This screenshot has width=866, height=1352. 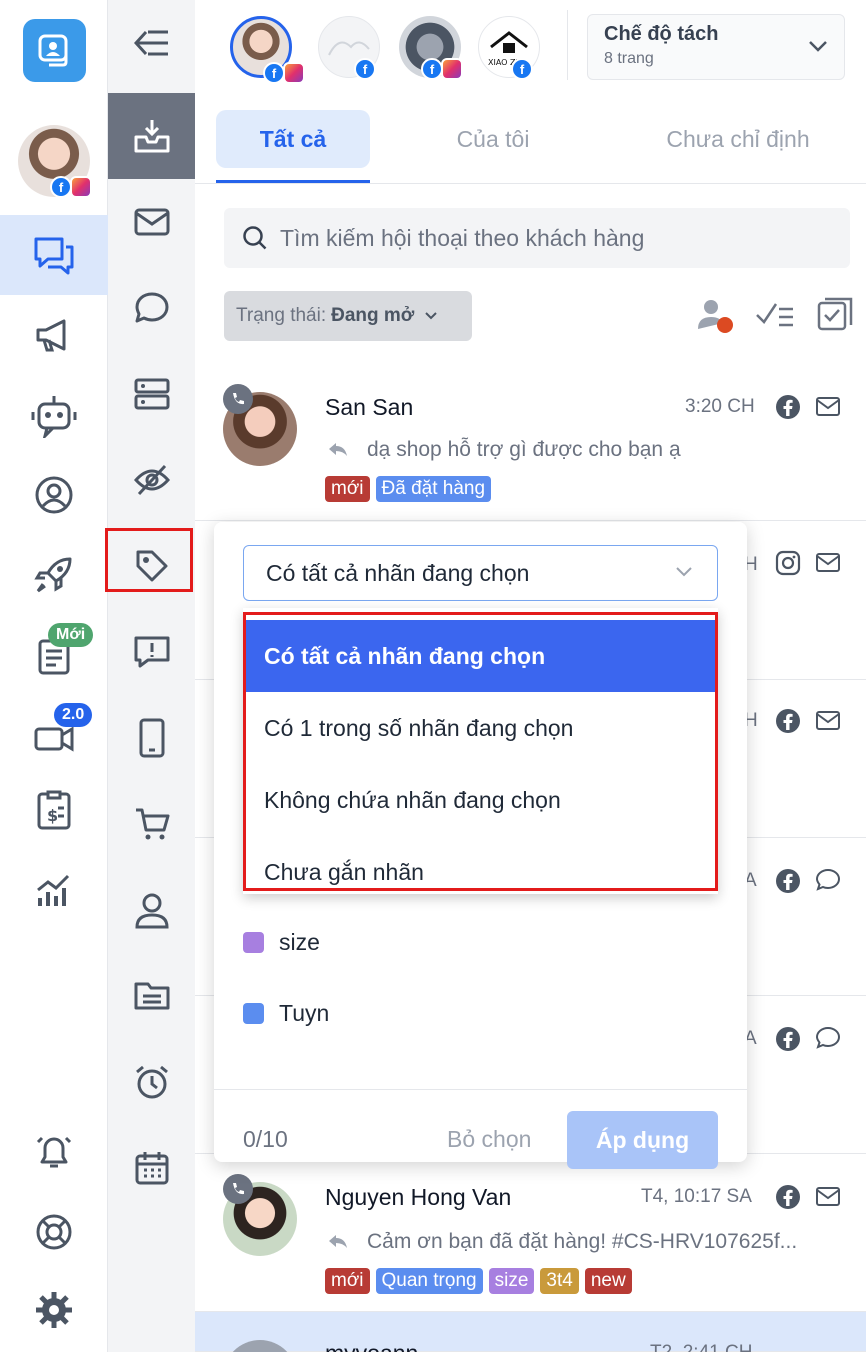 I want to click on filter-calendar, so click(x=151, y=1168).